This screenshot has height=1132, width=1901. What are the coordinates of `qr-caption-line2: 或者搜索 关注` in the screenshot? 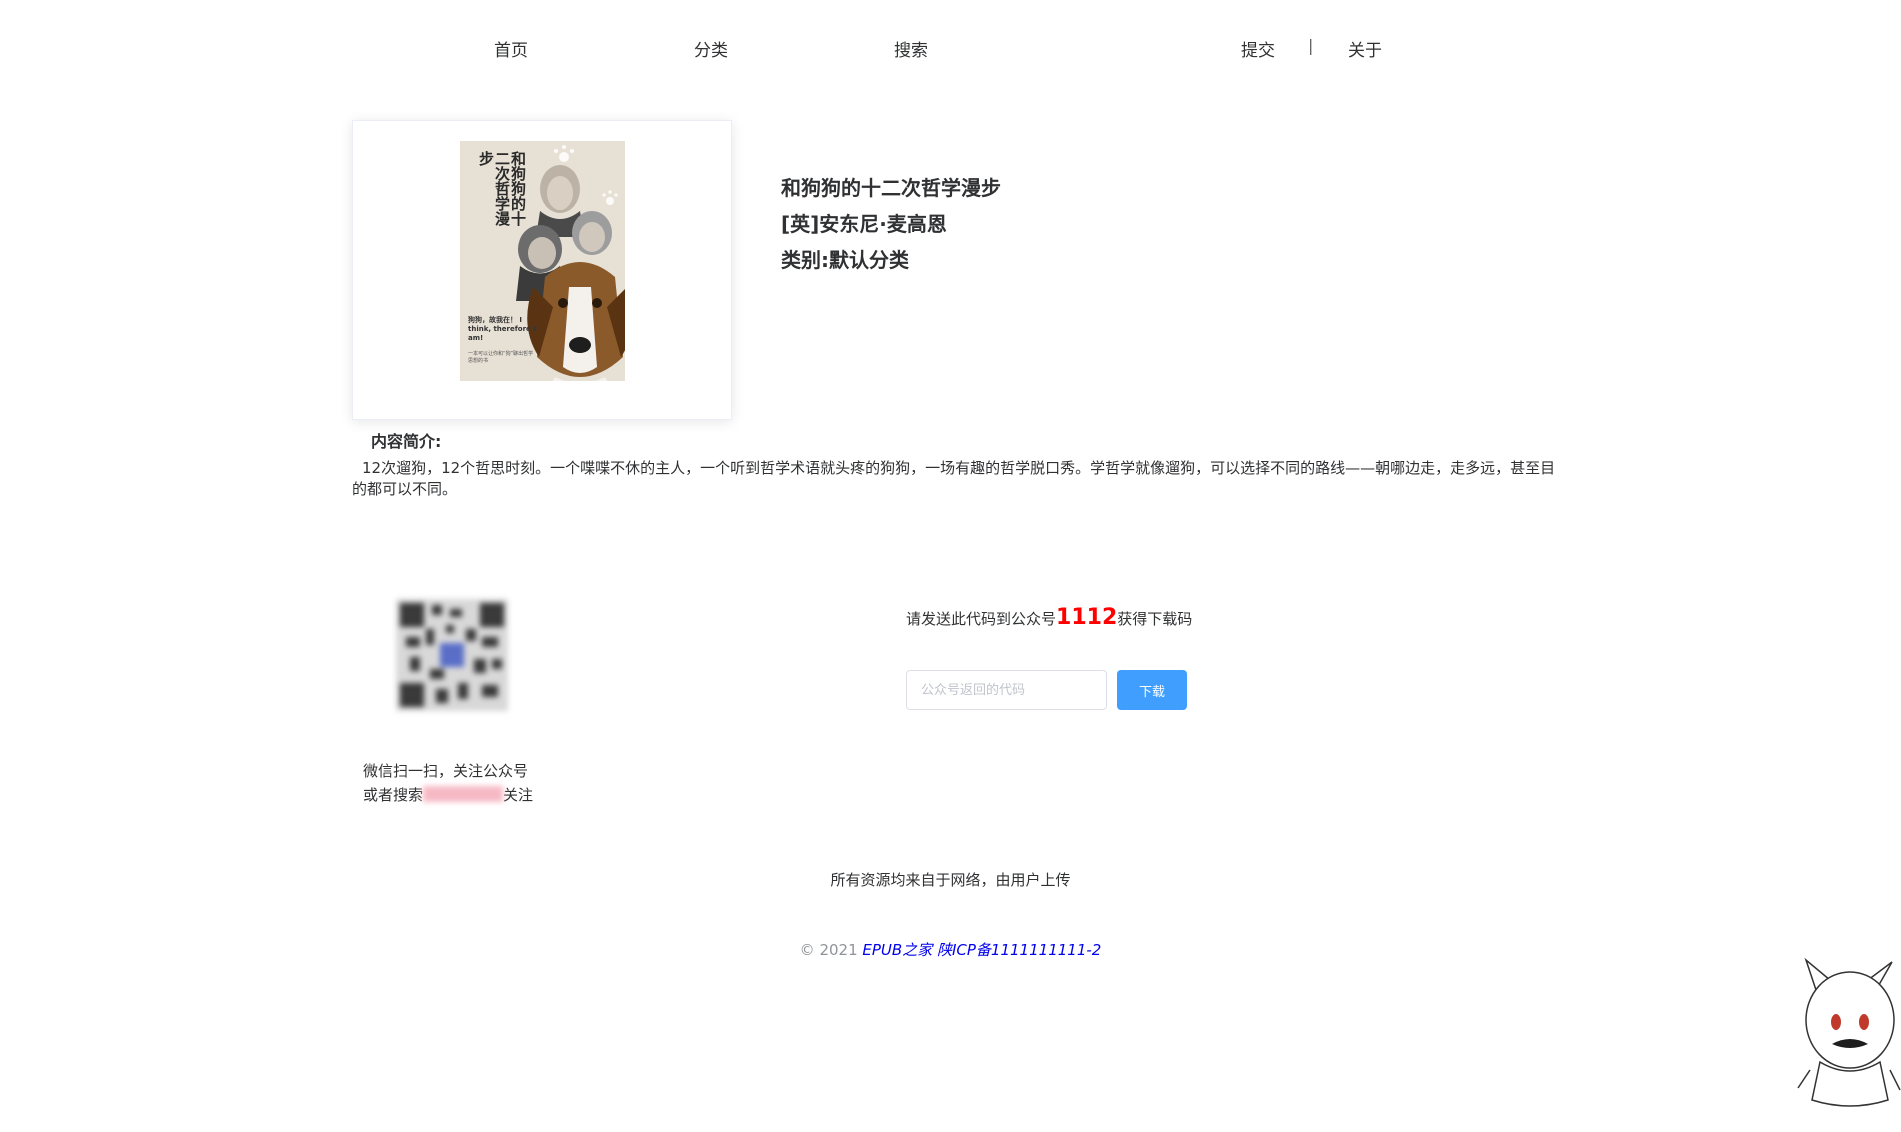 It's located at (448, 795).